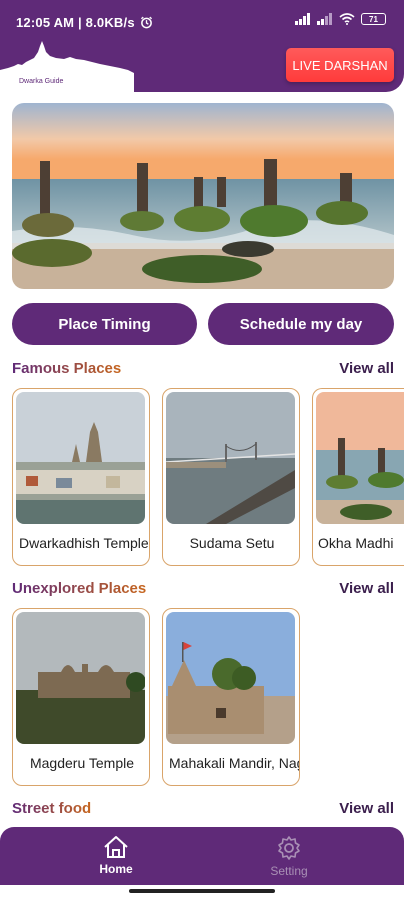  I want to click on nav-home: Home, so click(116, 855).